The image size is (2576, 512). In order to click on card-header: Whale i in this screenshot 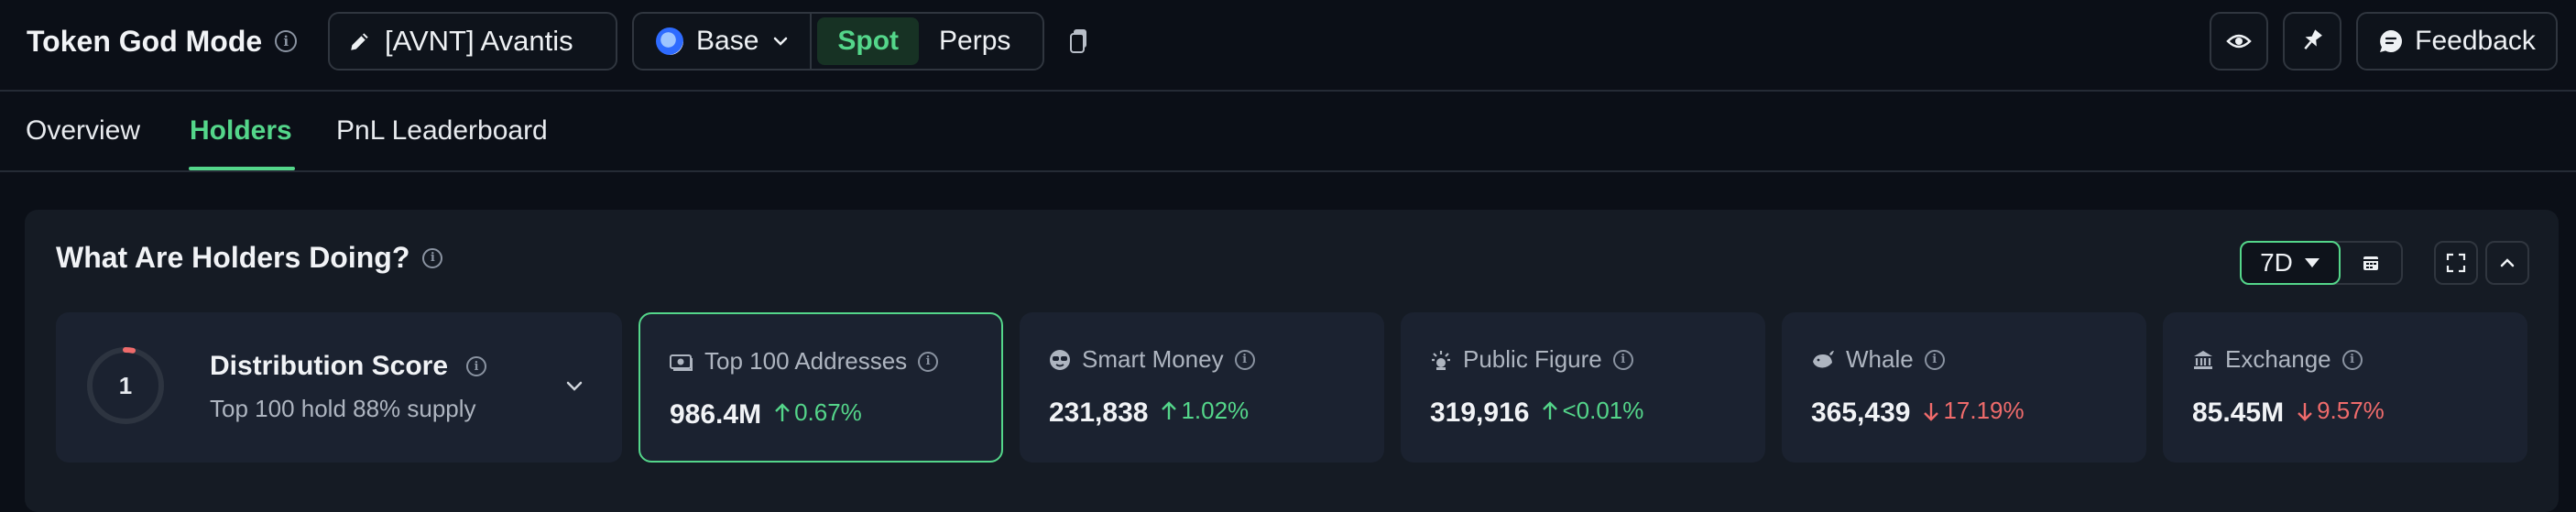, I will do `click(1878, 359)`.